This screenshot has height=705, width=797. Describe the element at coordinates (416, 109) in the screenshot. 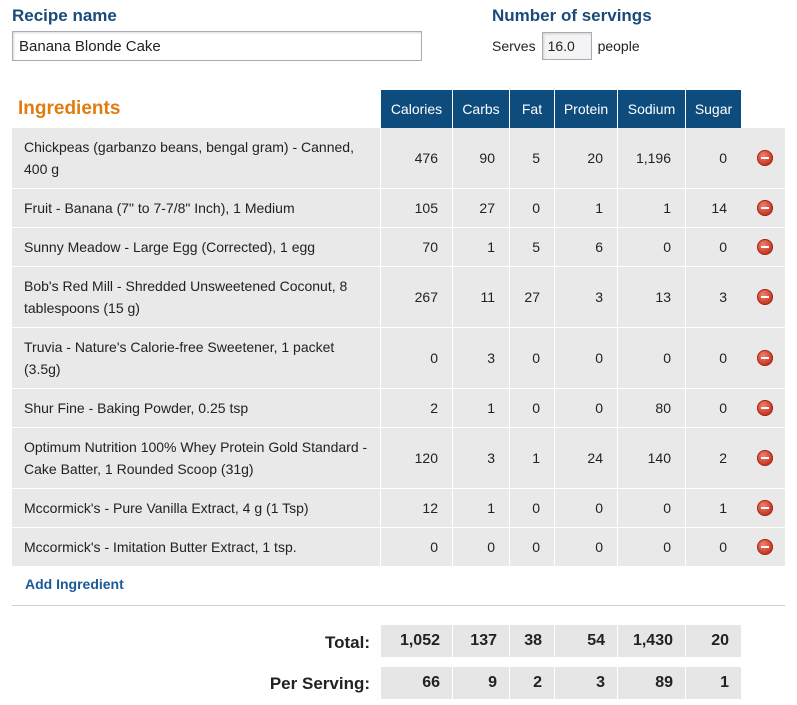

I see `column-header-calories: Calories` at that location.